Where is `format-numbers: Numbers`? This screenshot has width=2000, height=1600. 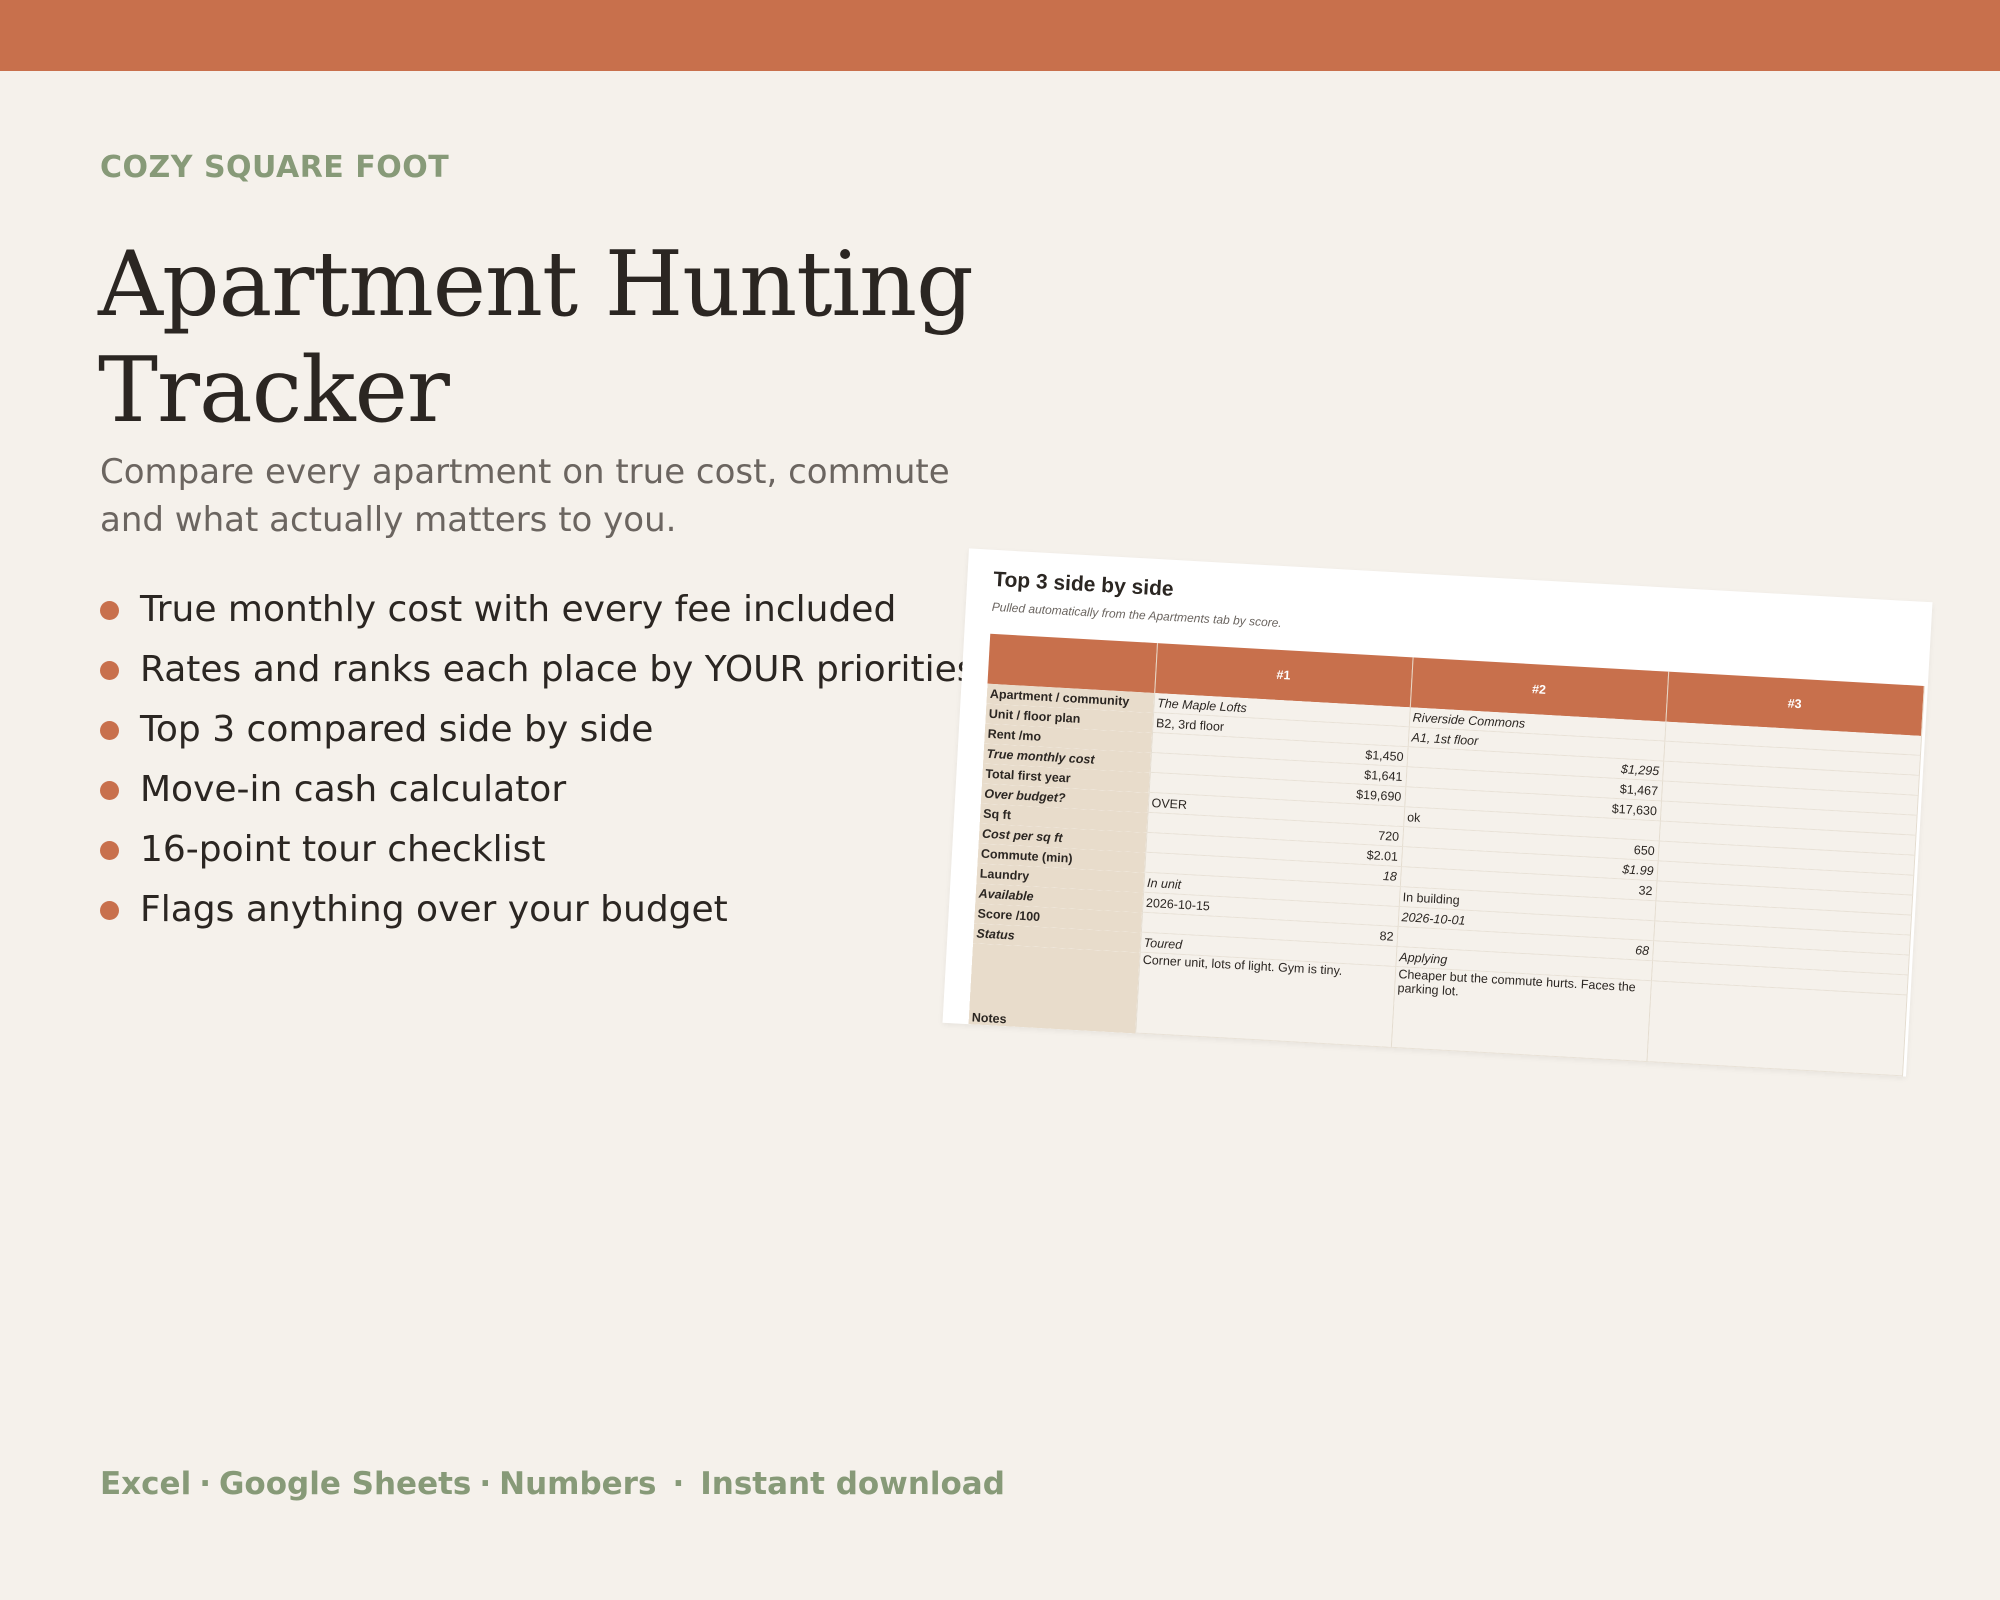 format-numbers: Numbers is located at coordinates (578, 1484).